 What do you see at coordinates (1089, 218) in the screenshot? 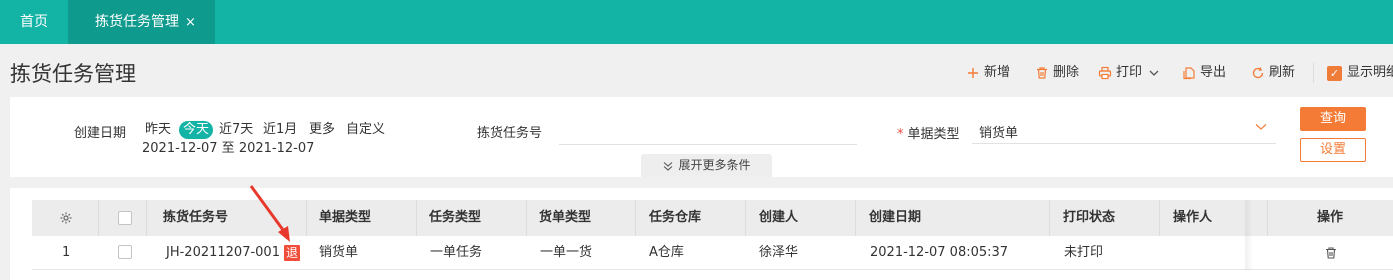
I see `column-header-print-status: 打印状态` at bounding box center [1089, 218].